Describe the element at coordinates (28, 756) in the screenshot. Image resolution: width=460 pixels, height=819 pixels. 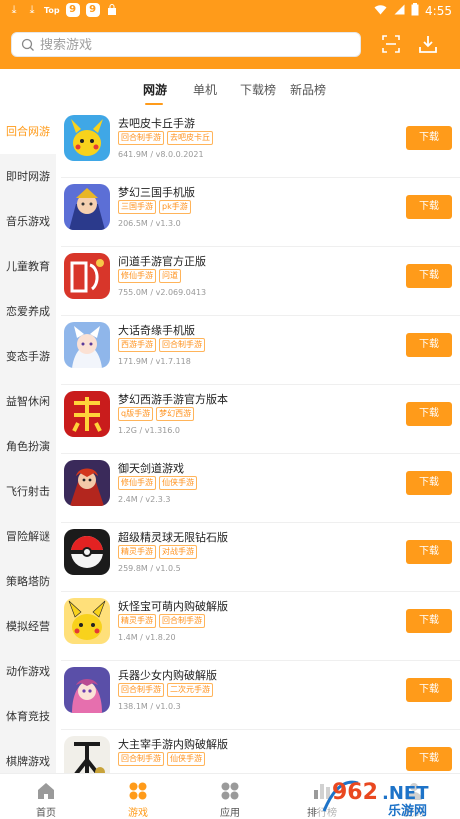
I see `sidebar-item: 棋牌游戏` at that location.